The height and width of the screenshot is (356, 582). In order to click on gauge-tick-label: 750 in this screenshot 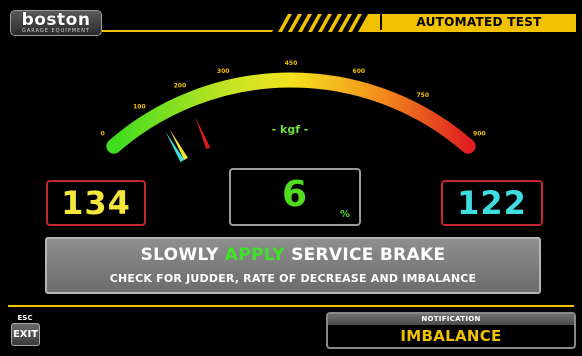, I will do `click(423, 95)`.